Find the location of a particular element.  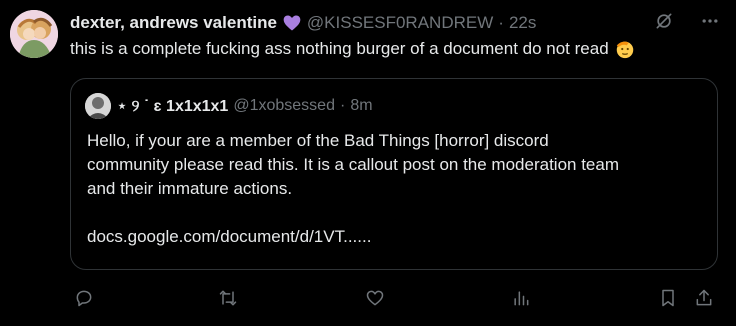

quote-header: ⋆ ୨ ˙ ɛ 1x1x1x1 @1xobsessed · 8m is located at coordinates (245, 106).